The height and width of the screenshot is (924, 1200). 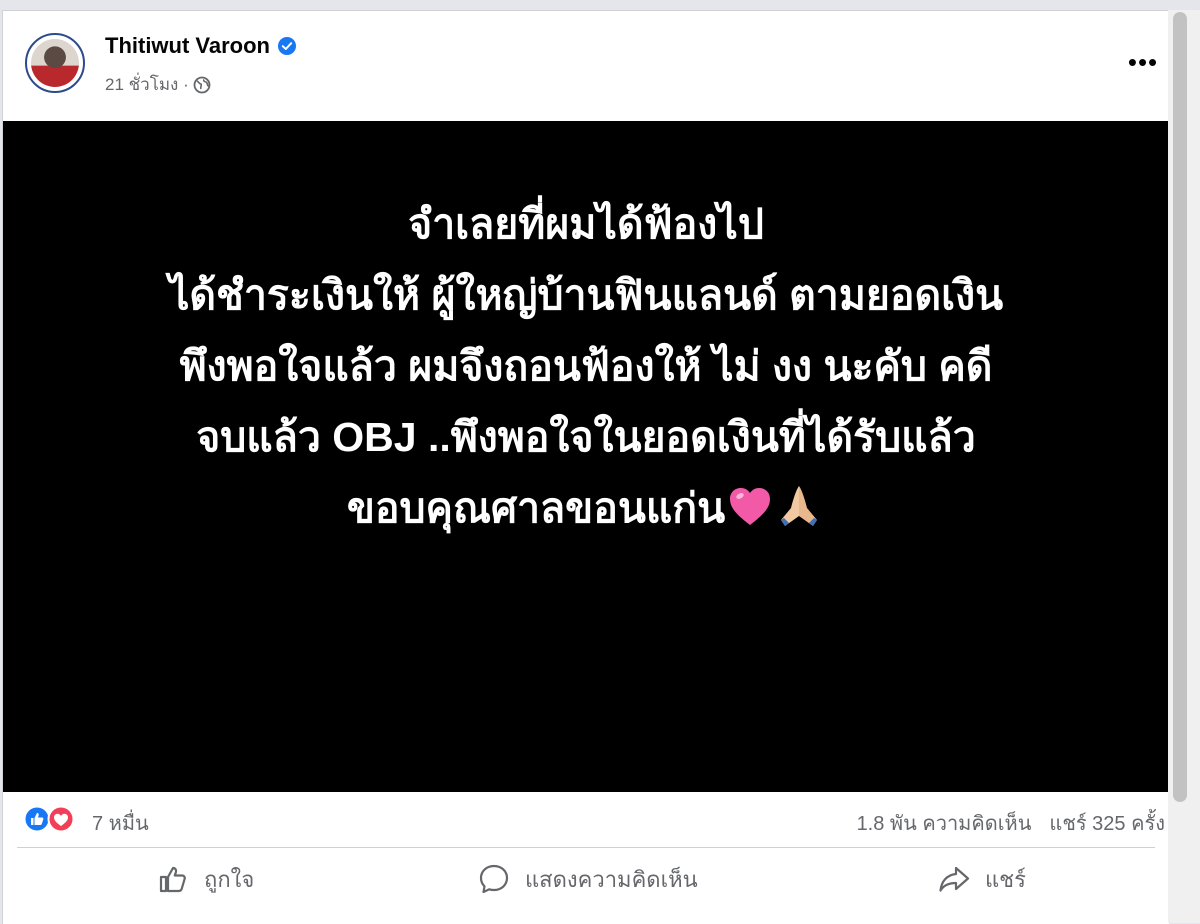 What do you see at coordinates (799, 506) in the screenshot?
I see `folded-hands-emoji` at bounding box center [799, 506].